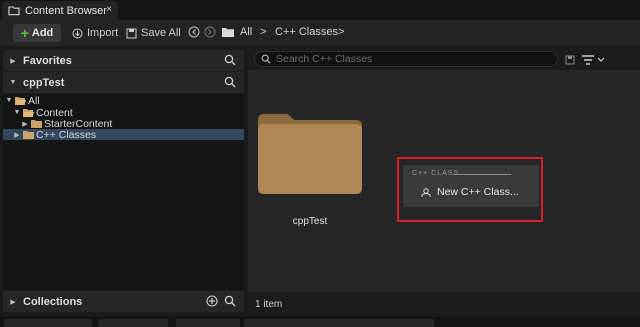 This screenshot has width=640, height=327. I want to click on back-arrow-icon, so click(194, 32).